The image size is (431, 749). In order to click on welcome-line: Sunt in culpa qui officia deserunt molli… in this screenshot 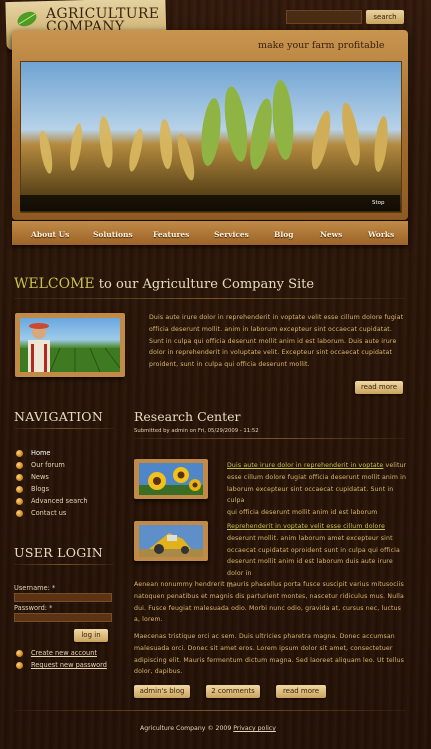, I will do `click(273, 341)`.